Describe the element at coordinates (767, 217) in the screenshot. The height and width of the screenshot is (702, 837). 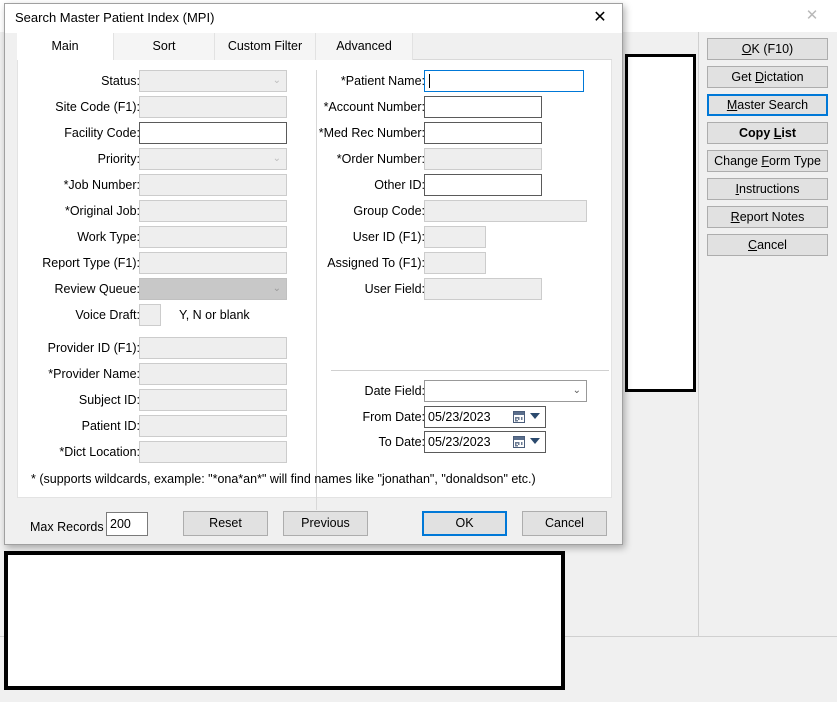
I see `bg-button-report-notes: Report Notes` at that location.